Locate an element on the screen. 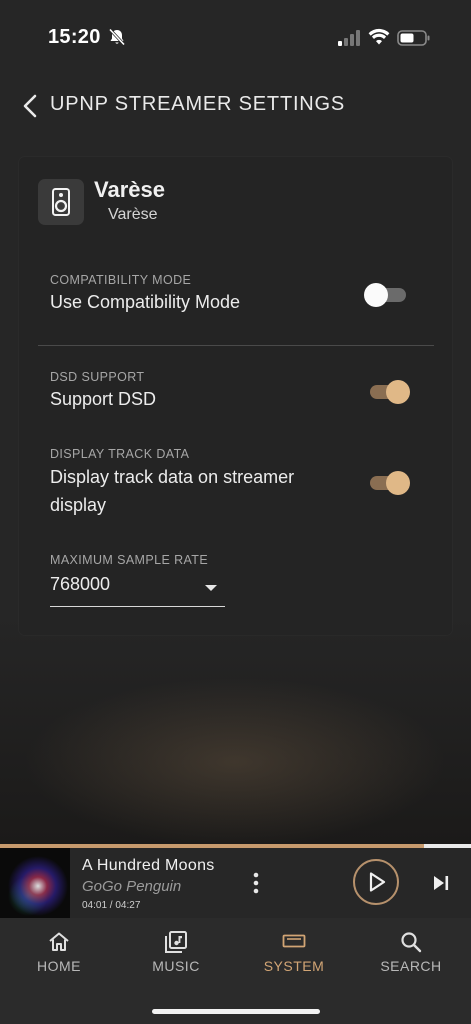  dsd-support-label: Support DSD is located at coordinates (103, 399).